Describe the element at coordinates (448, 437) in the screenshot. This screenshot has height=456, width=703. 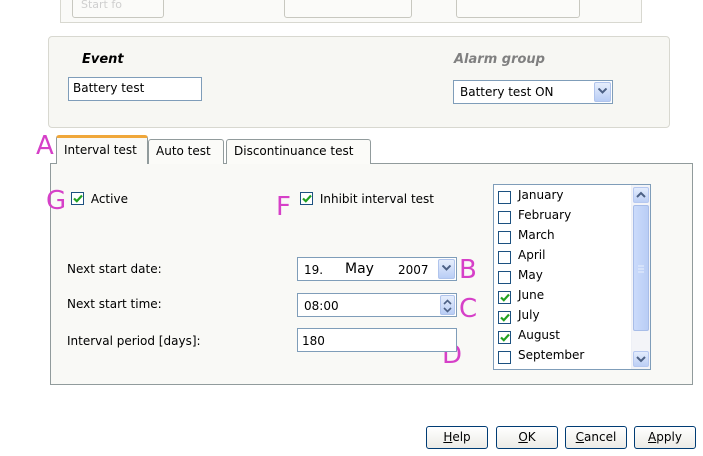
I see `help-mnemonic: H` at that location.